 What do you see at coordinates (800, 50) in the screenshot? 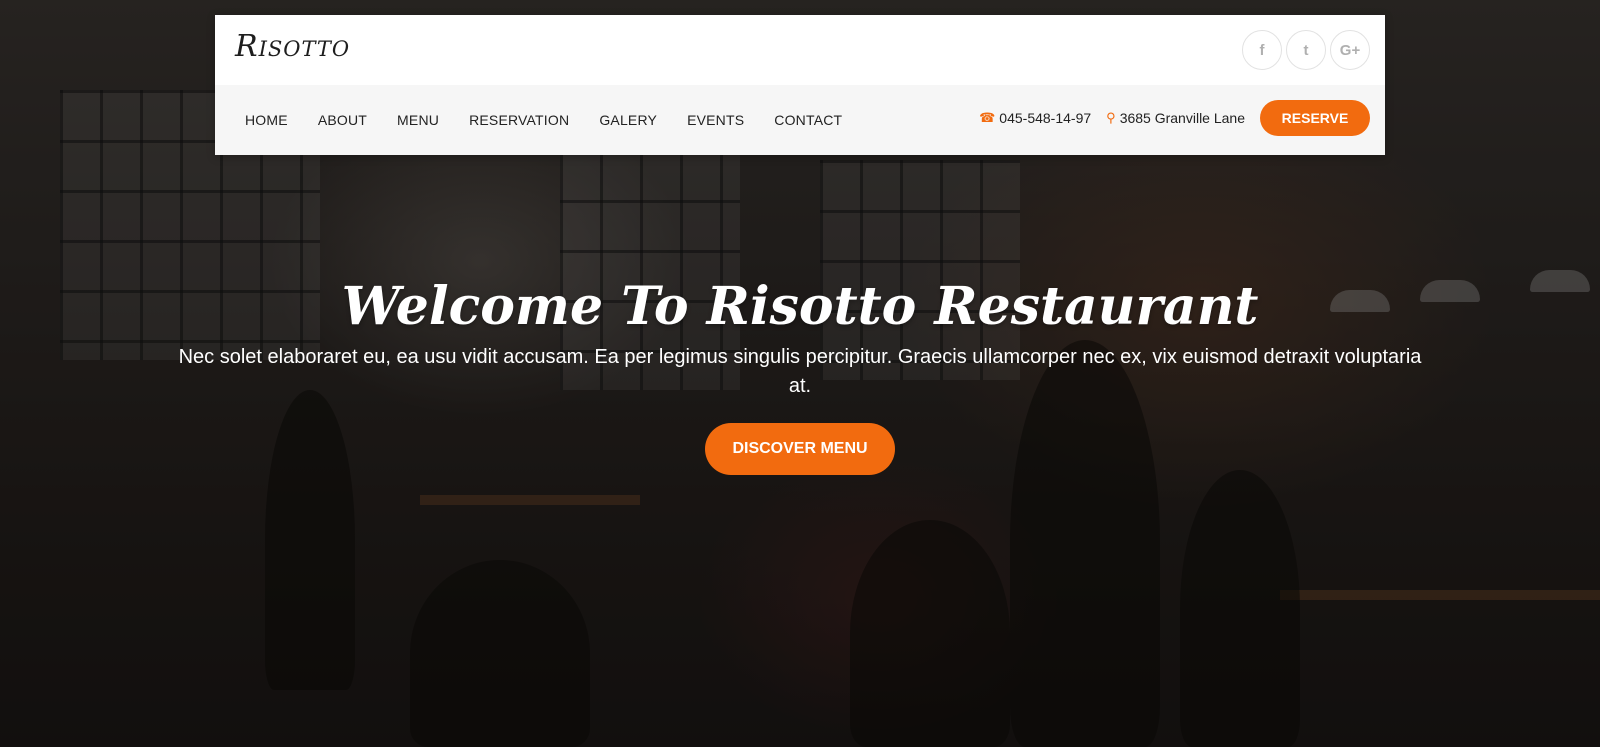
I see `header-top-bar: Risotto f t G+` at bounding box center [800, 50].